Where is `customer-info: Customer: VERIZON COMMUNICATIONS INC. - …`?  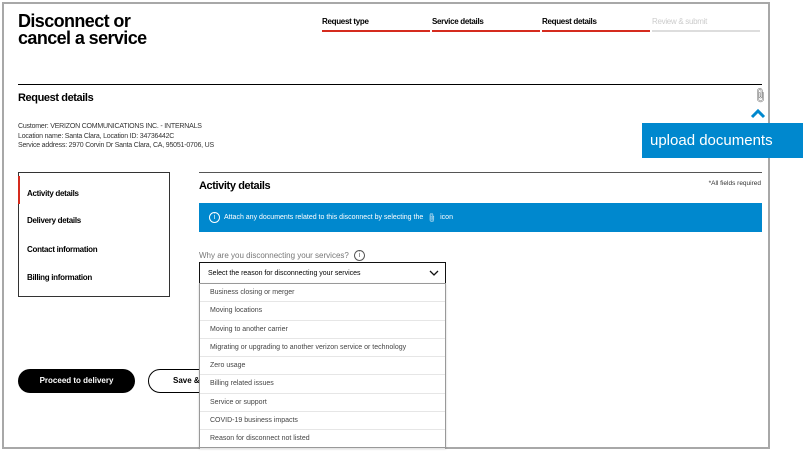 customer-info: Customer: VERIZON COMMUNICATIONS INC. - … is located at coordinates (116, 136).